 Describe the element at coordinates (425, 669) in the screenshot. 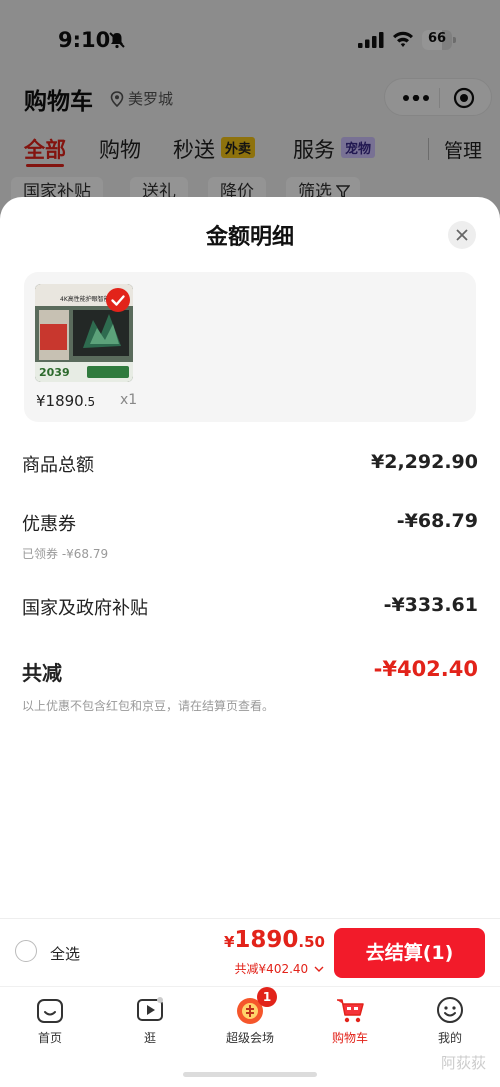

I see `total-discount-value: -¥402.40` at that location.